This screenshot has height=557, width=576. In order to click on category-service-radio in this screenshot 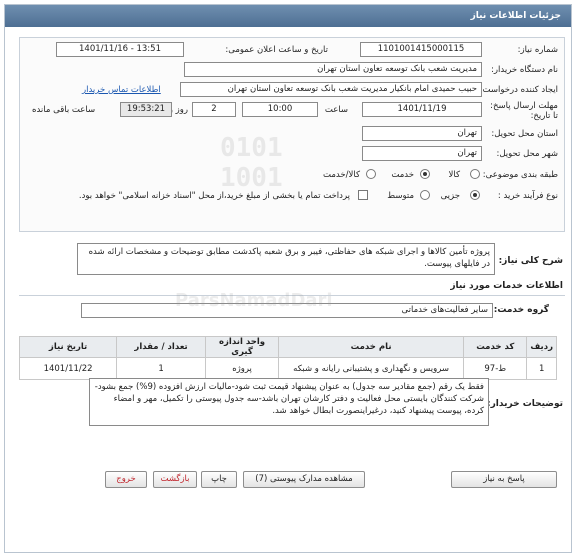, I will do `click(425, 174)`.